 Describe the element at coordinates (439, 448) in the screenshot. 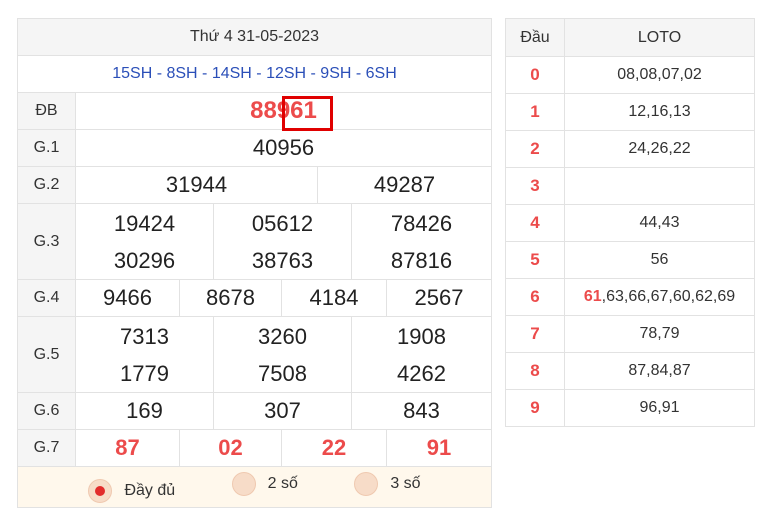

I see `g7-value: 91` at that location.